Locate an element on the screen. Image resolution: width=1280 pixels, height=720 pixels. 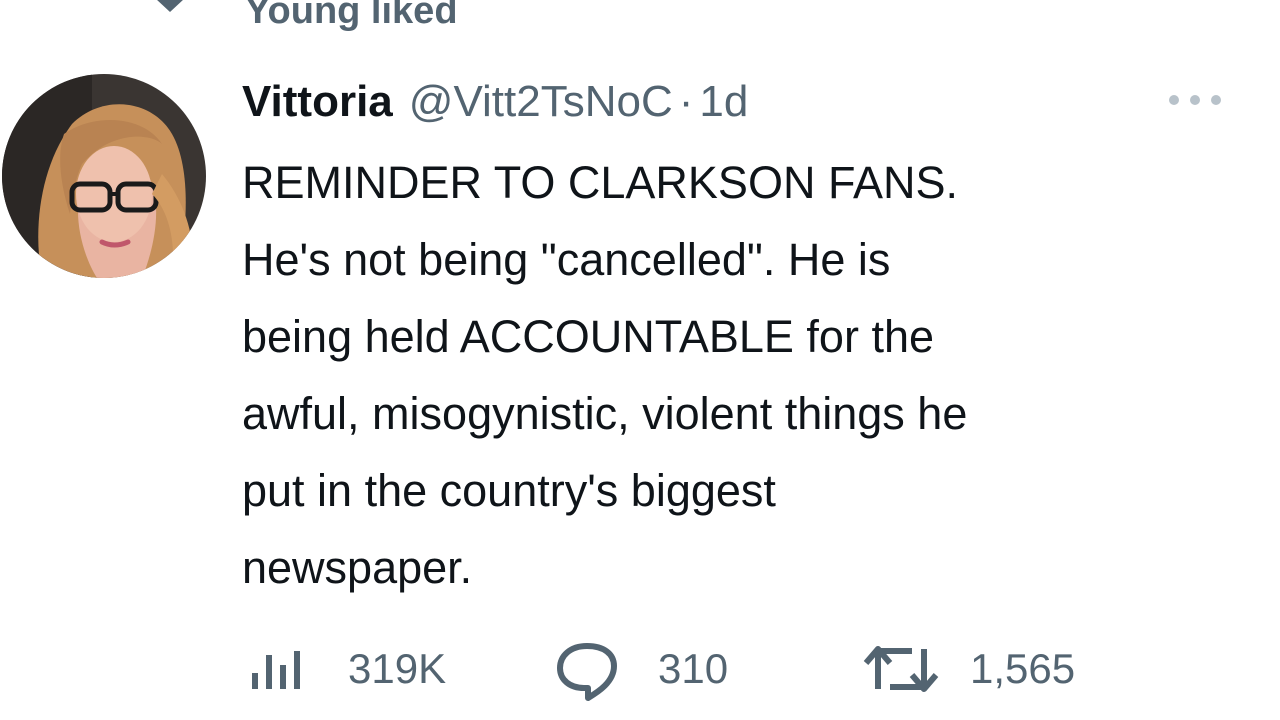
views-button: 319K is located at coordinates (345, 669).